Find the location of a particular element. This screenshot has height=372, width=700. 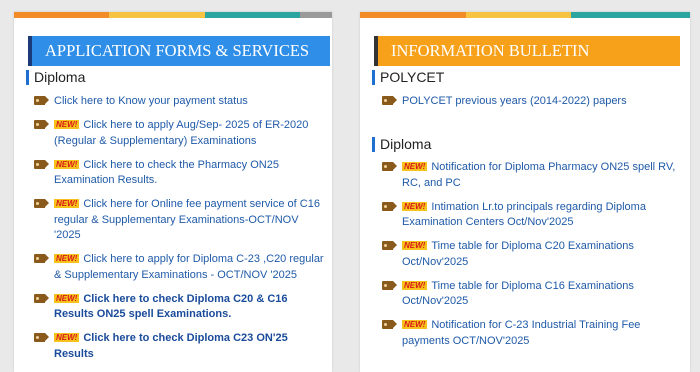

information-bulletin-banner: INFORMATION BULLETIN is located at coordinates (527, 51).